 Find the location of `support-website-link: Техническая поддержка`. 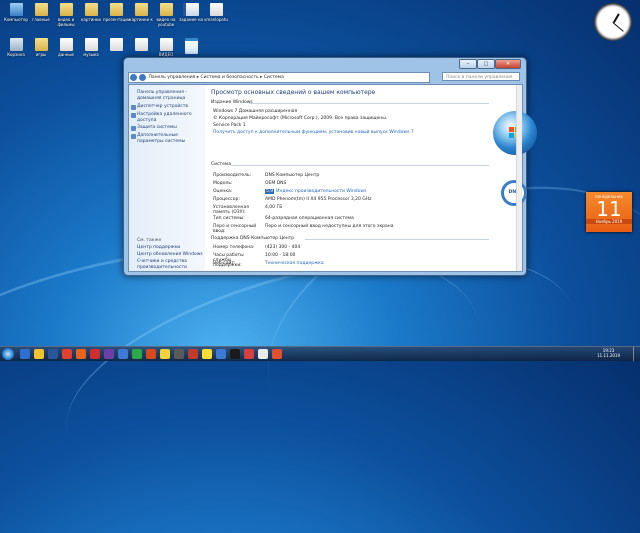

support-website-link: Техническая поддержка is located at coordinates (294, 263).